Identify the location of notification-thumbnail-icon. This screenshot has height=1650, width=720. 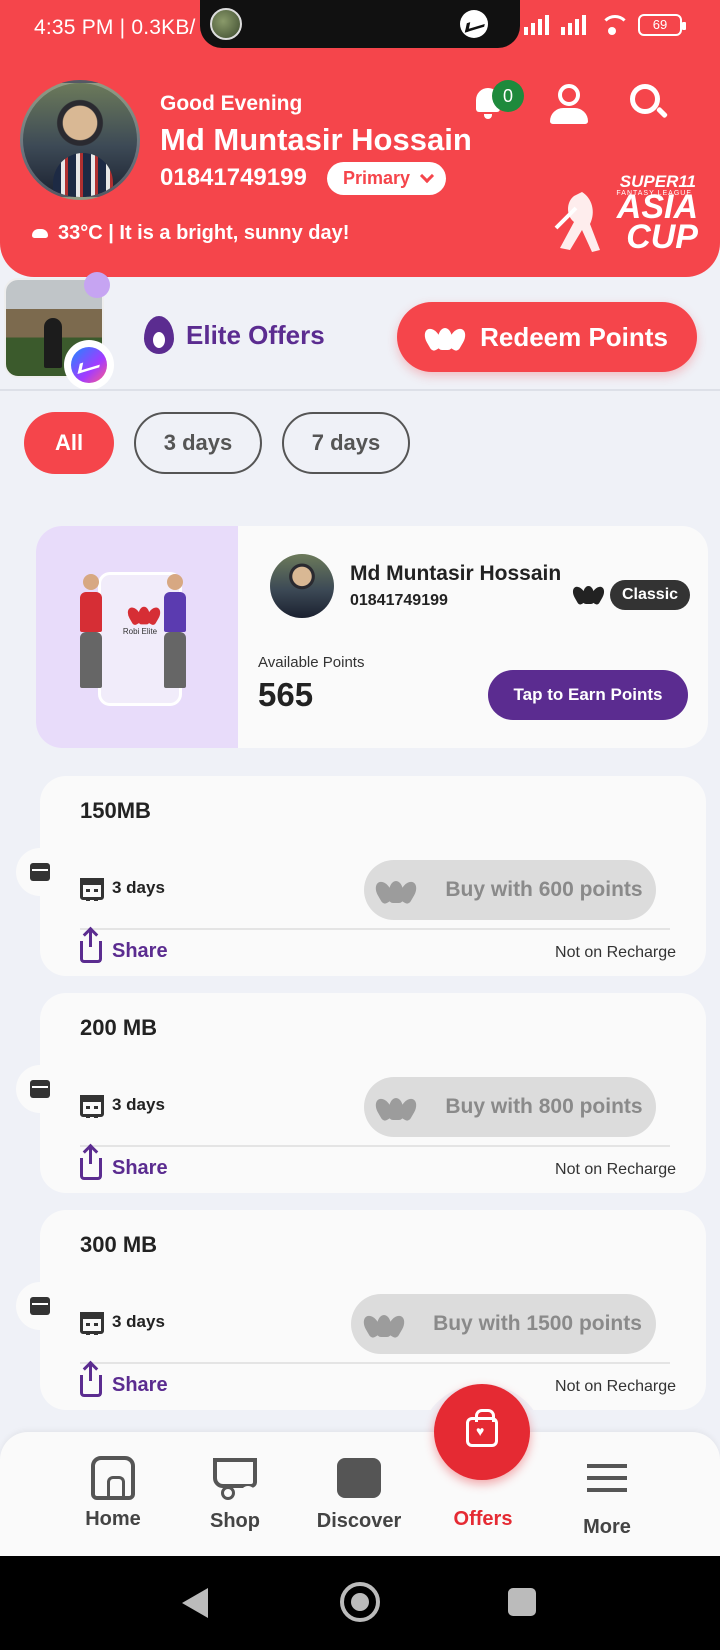
(226, 24).